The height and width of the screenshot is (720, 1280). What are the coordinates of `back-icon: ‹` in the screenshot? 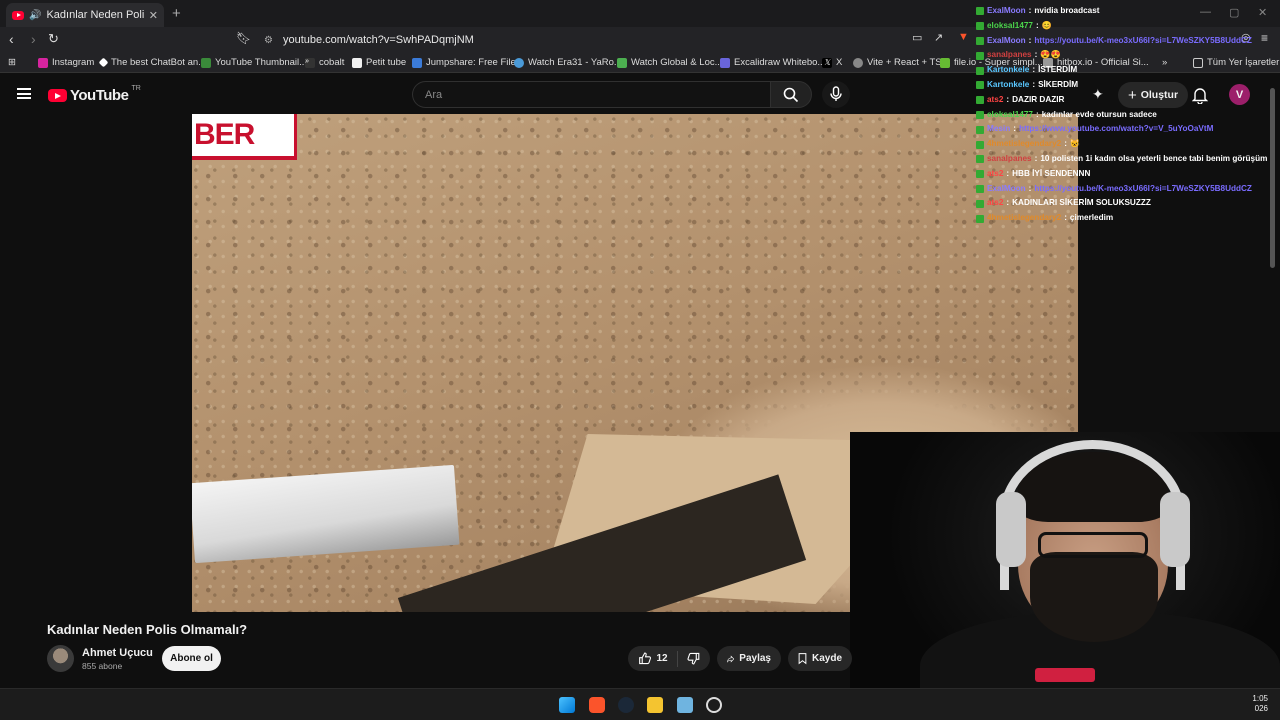 It's located at (11, 39).